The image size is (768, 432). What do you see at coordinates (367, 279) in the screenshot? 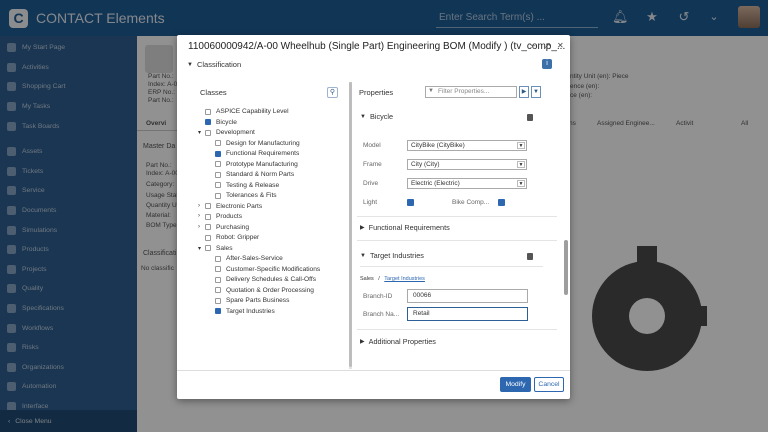
I see `breadcrumb-root: Sales` at bounding box center [367, 279].